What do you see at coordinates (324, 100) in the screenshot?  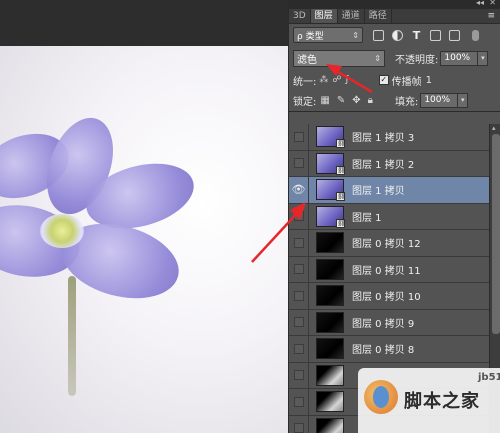 I see `lock-transparent-icon: ▦` at bounding box center [324, 100].